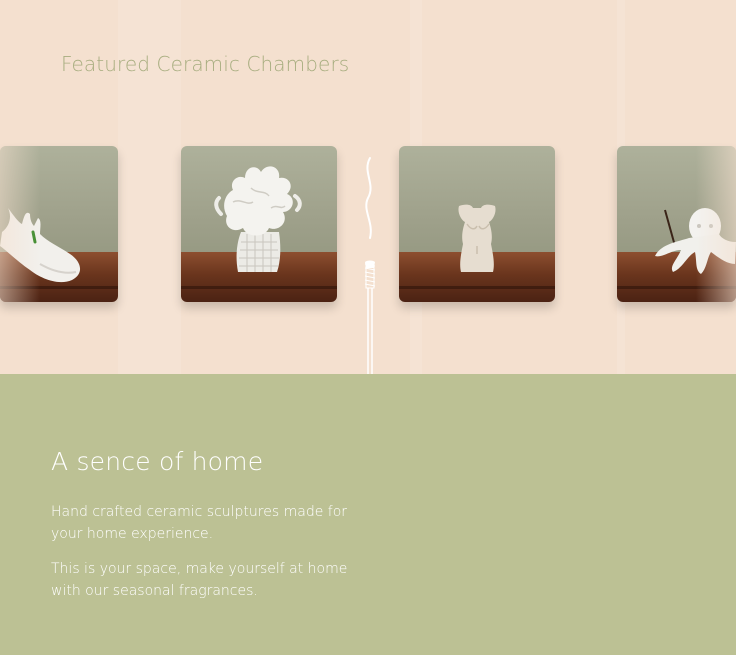 The width and height of the screenshot is (736, 655). Describe the element at coordinates (258, 219) in the screenshot. I see `ceramic-dragon-icon` at that location.